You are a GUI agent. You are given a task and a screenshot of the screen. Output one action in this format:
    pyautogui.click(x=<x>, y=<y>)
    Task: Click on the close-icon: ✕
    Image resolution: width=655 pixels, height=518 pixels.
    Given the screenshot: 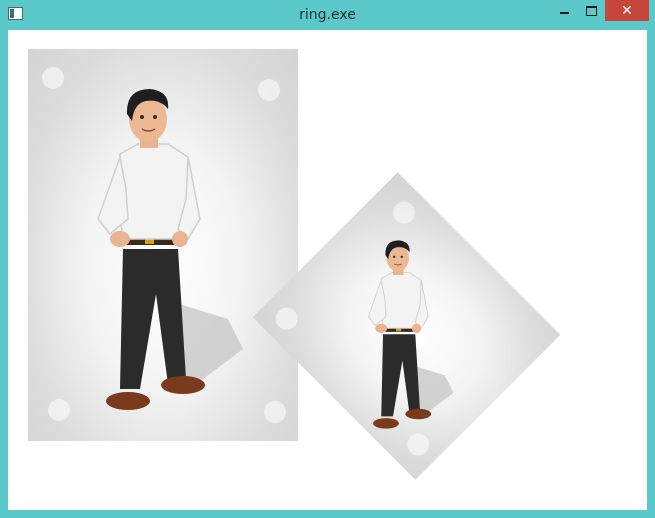 What is the action you would take?
    pyautogui.click(x=627, y=10)
    